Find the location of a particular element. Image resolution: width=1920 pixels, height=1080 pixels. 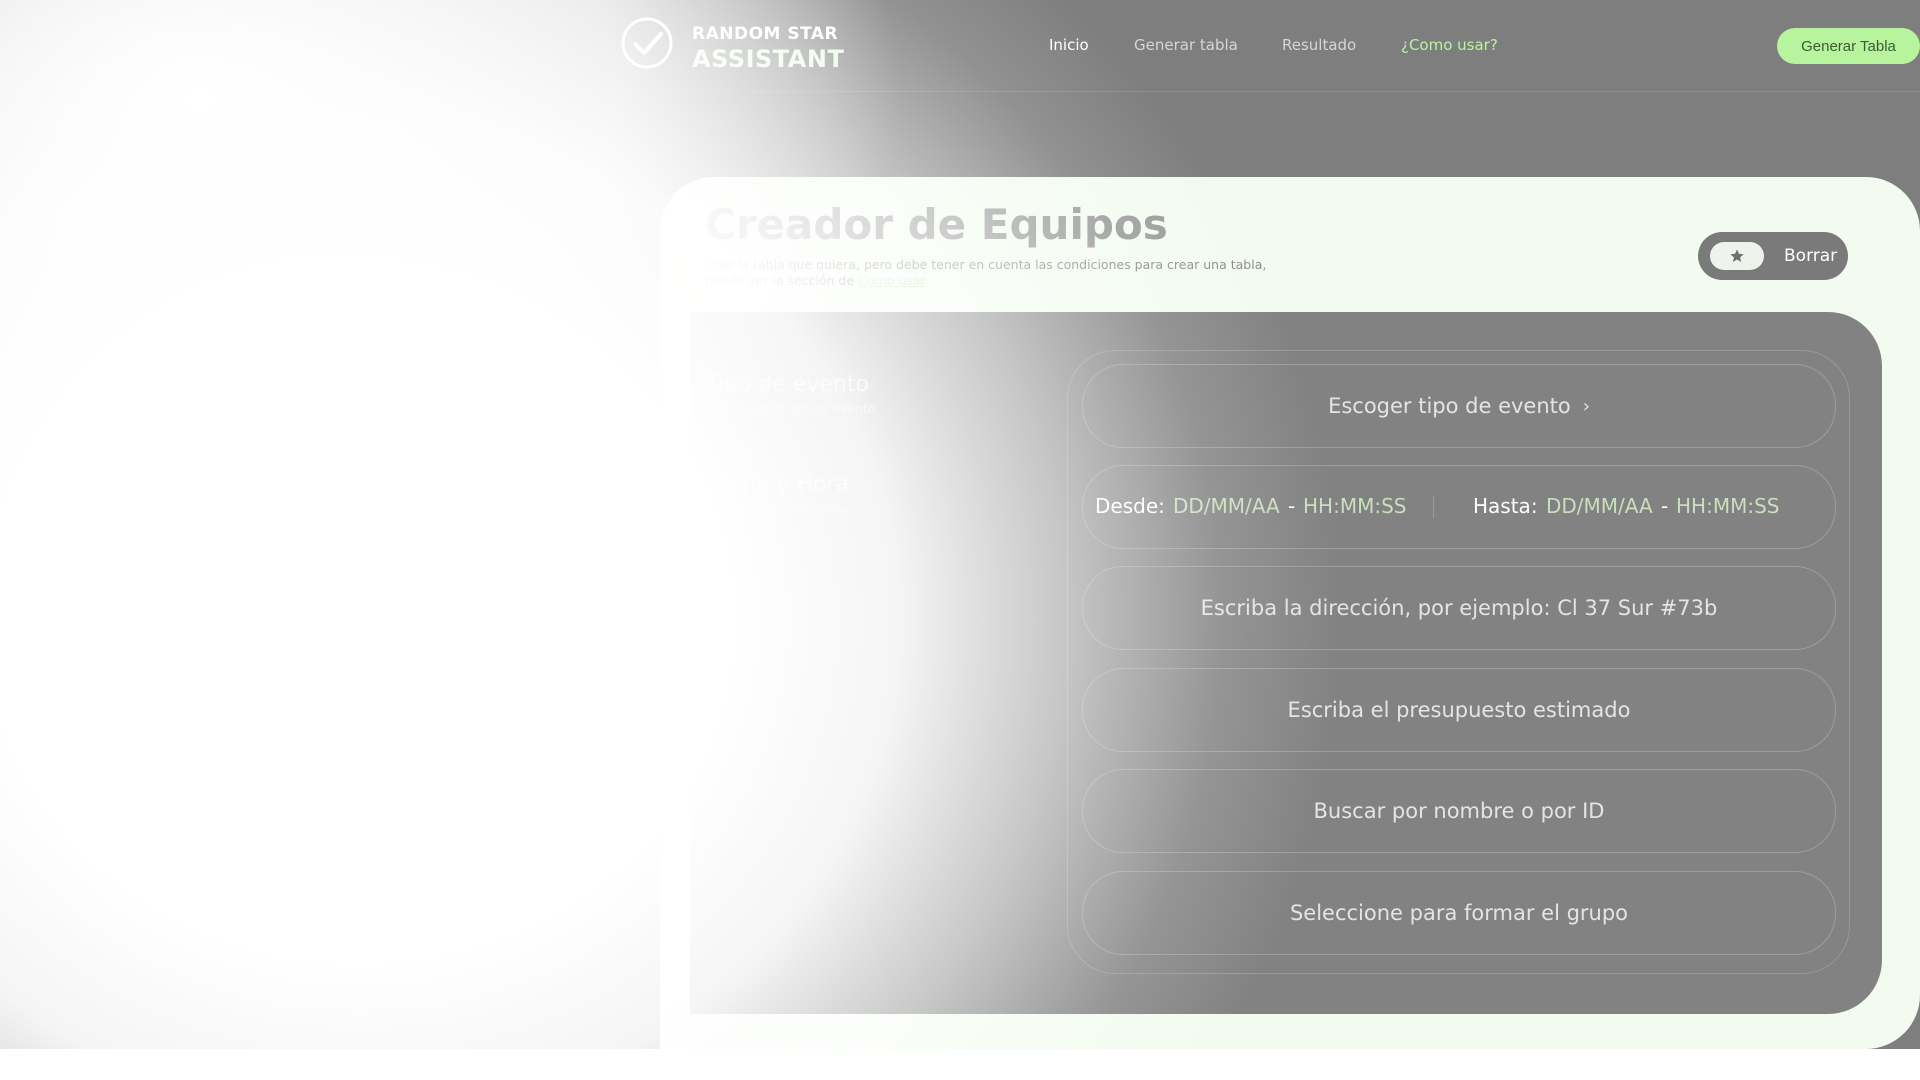

event-type-select: Escoger tipo de evento › is located at coordinates (1459, 406).